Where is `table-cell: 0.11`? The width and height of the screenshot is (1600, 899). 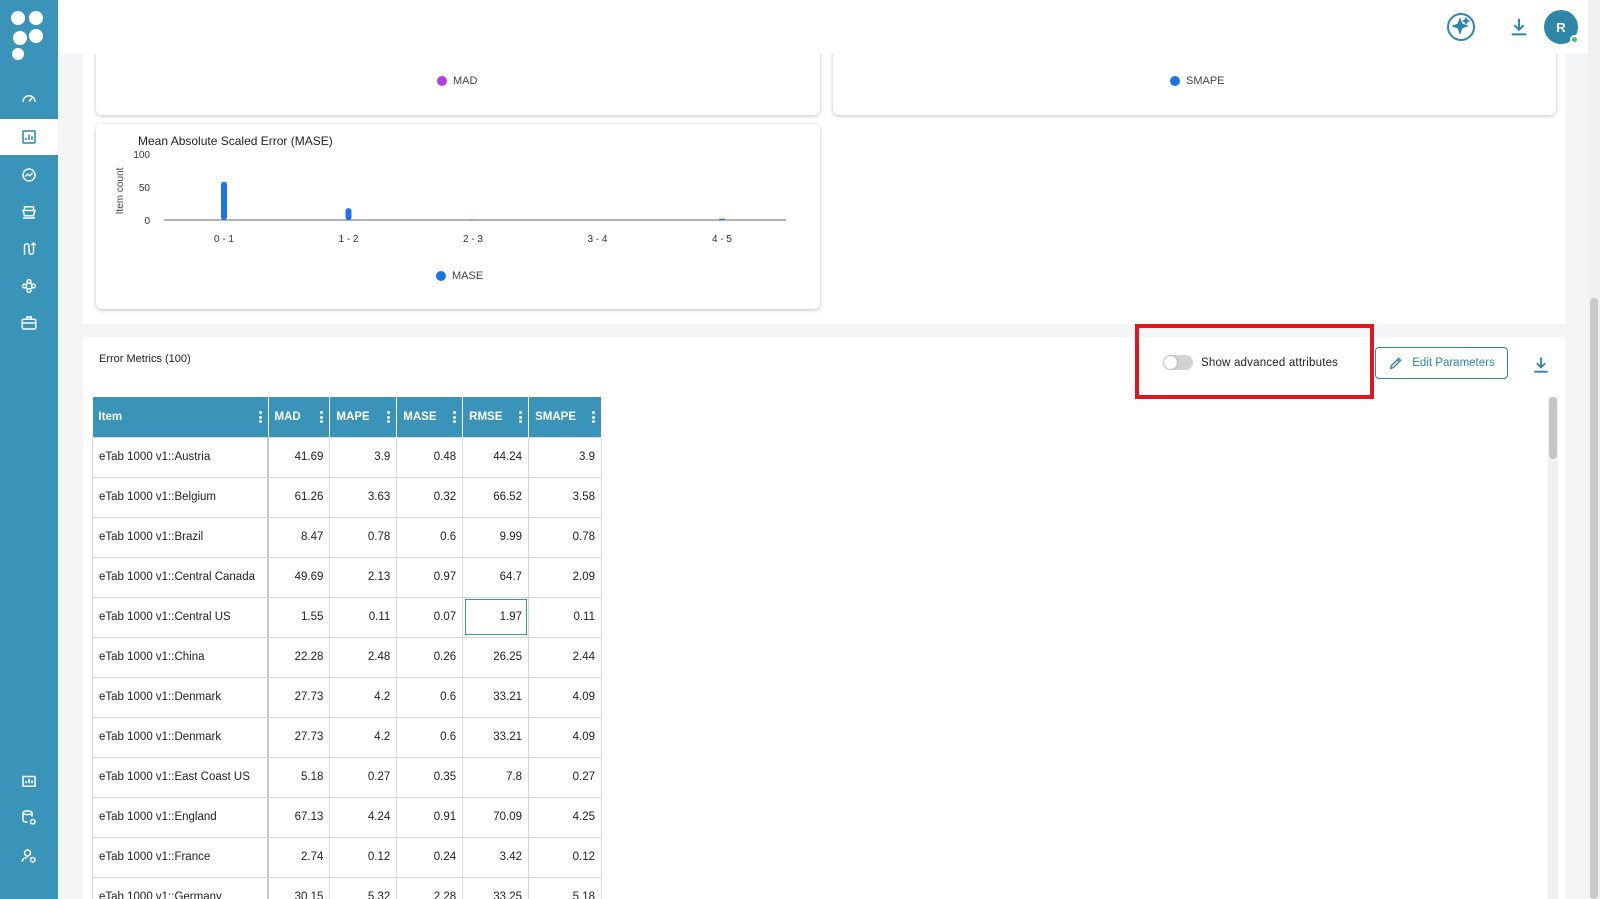 table-cell: 0.11 is located at coordinates (363, 617).